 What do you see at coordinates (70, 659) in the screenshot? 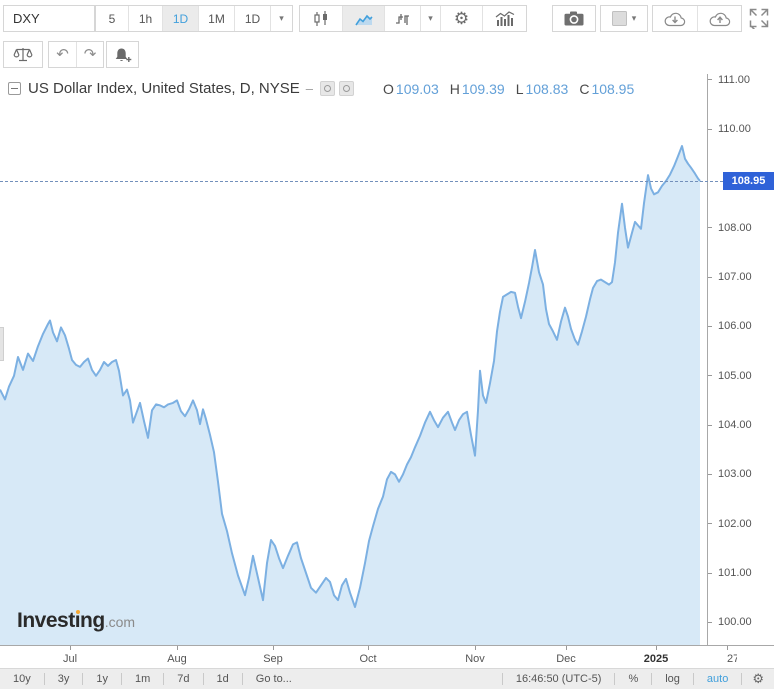
I see `time-tick-label: Jul` at bounding box center [70, 659].